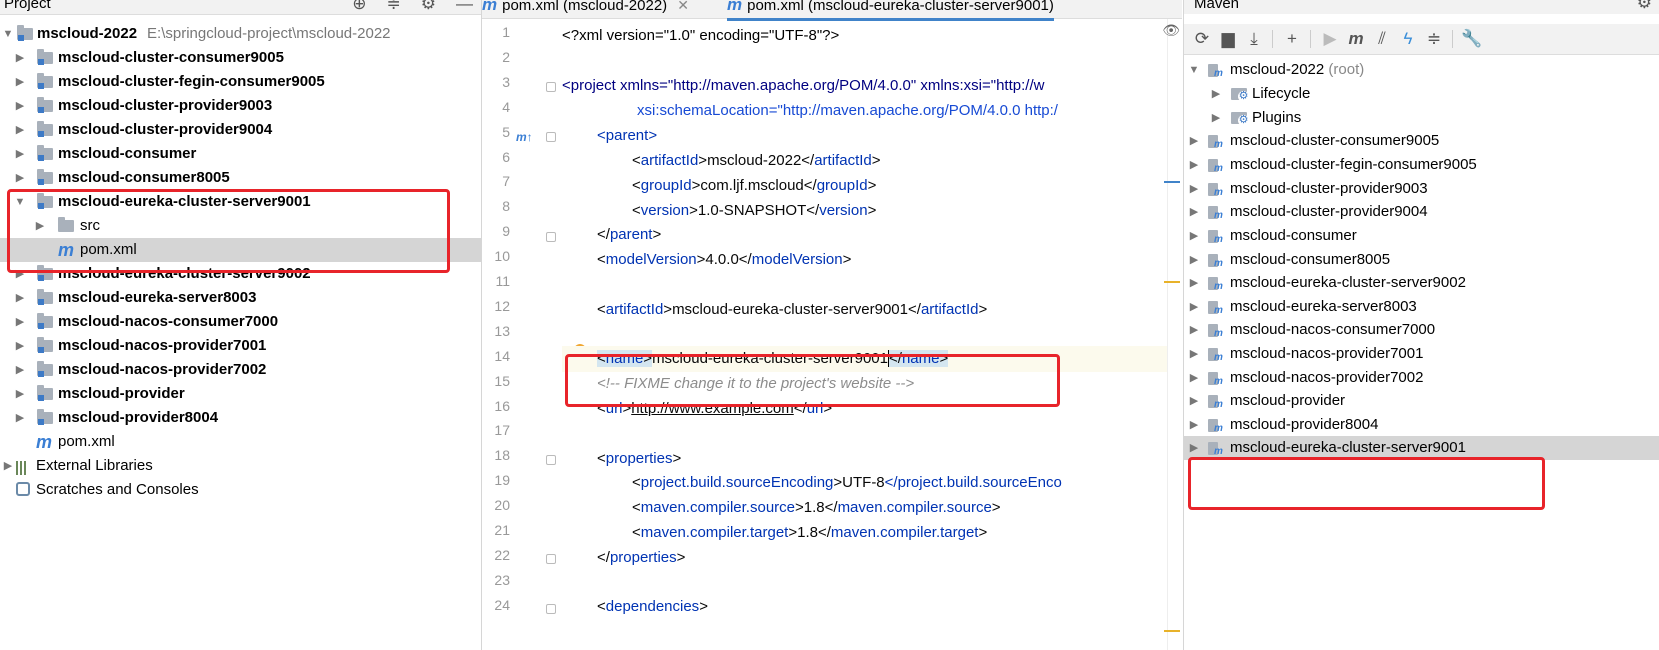  Describe the element at coordinates (1408, 39) in the screenshot. I see `skip-tests-icon: ϟ` at that location.